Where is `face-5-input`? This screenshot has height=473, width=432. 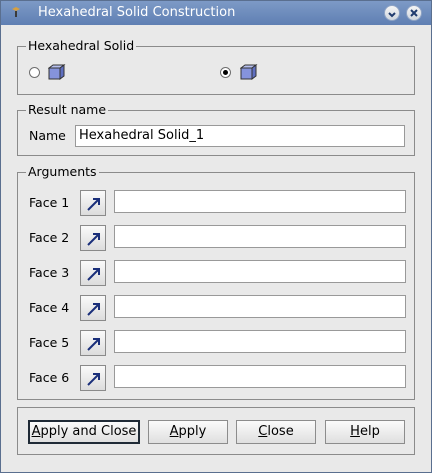
face-5-input is located at coordinates (260, 341).